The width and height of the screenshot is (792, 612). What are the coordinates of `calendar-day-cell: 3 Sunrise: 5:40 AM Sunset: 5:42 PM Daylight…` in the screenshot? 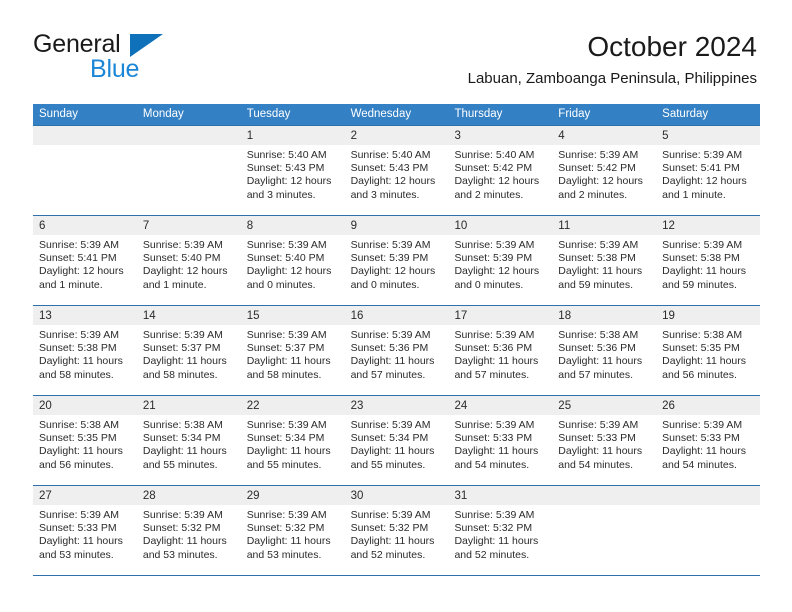 It's located at (500, 170).